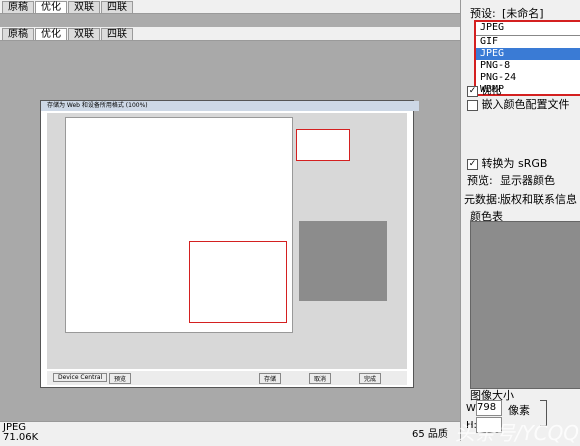 The image size is (580, 446). Describe the element at coordinates (80, 377) in the screenshot. I see `embedded-device-central-button: Device Central` at that location.